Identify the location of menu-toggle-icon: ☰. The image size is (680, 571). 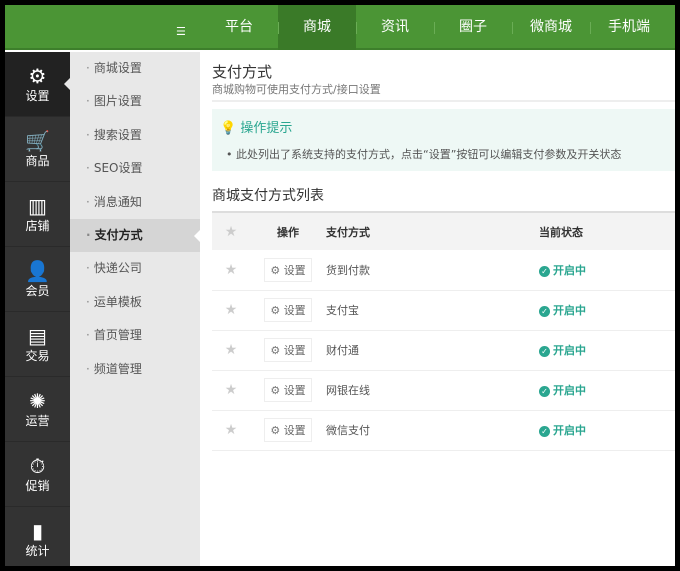
(182, 31).